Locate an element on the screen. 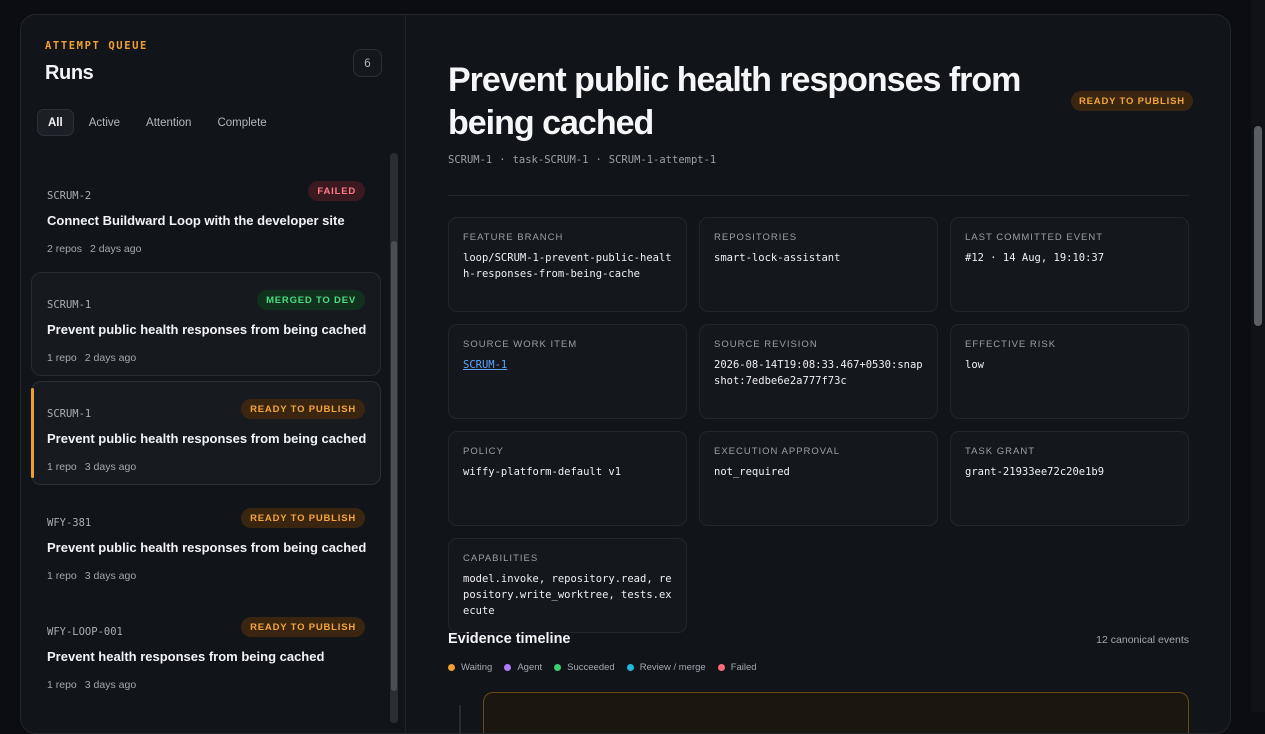 This screenshot has height=734, width=1265. field-policy: POLICY wiffy-platform-default v1 is located at coordinates (567, 478).